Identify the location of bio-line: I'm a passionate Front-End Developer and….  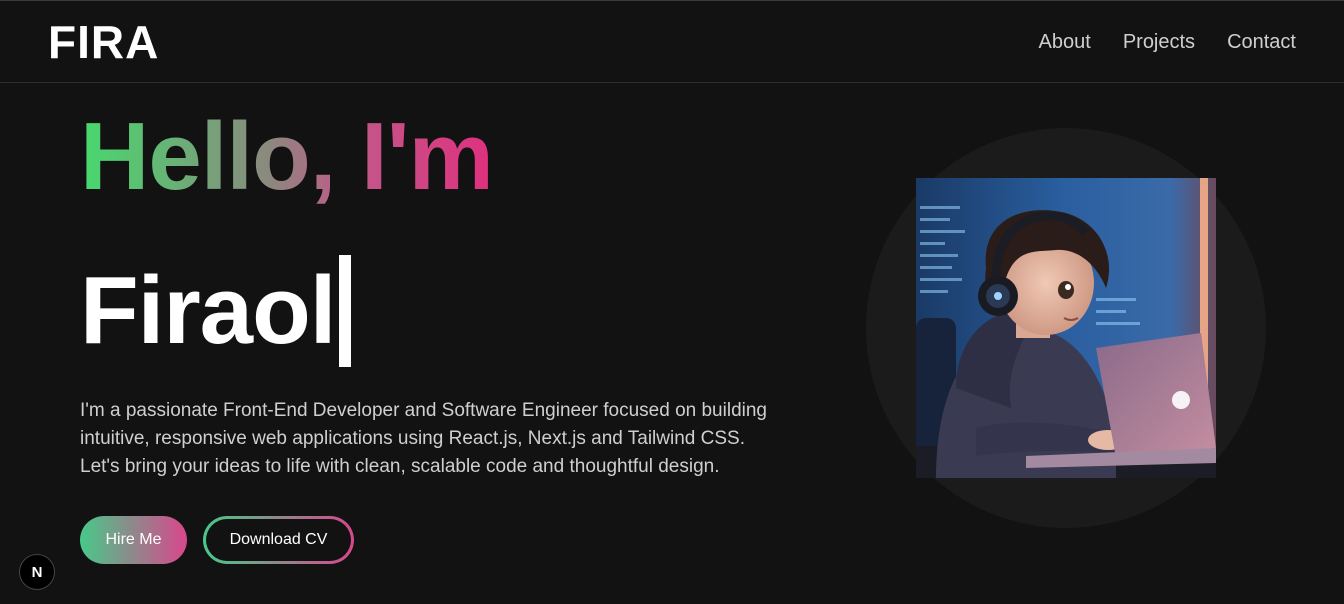
(423, 410).